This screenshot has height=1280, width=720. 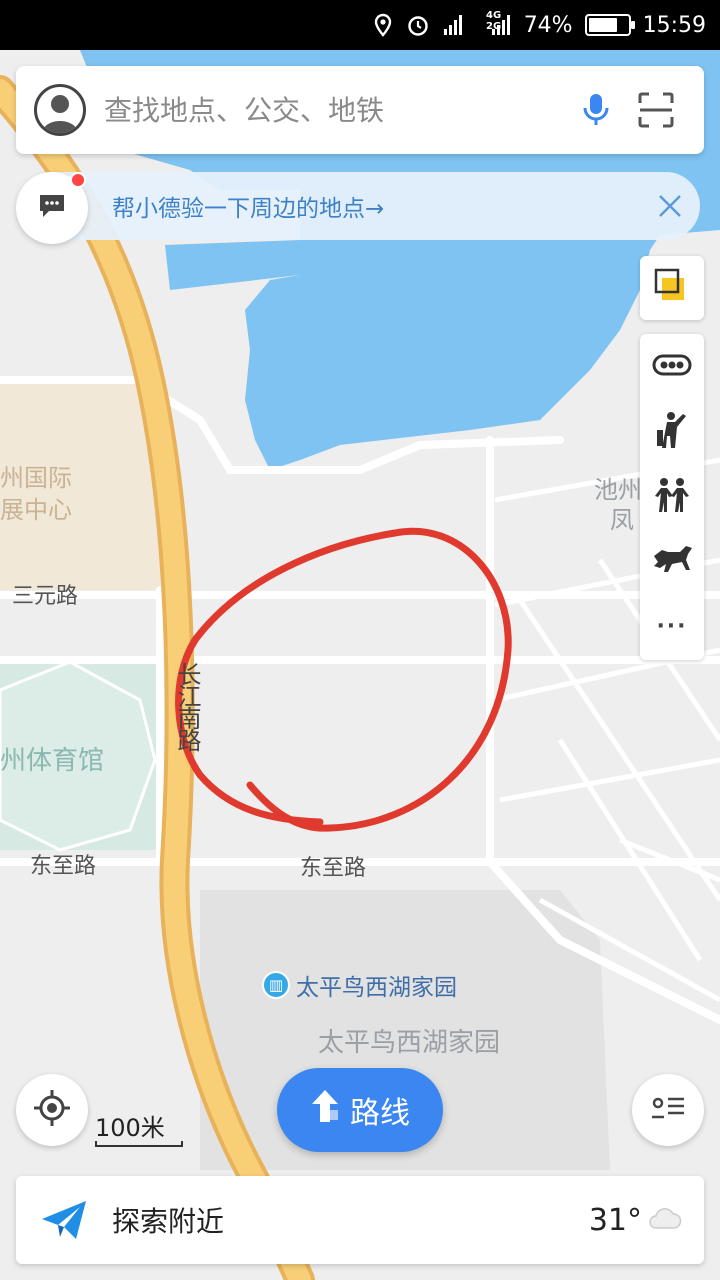 What do you see at coordinates (168, 1221) in the screenshot?
I see `explore-label: 探索附近` at bounding box center [168, 1221].